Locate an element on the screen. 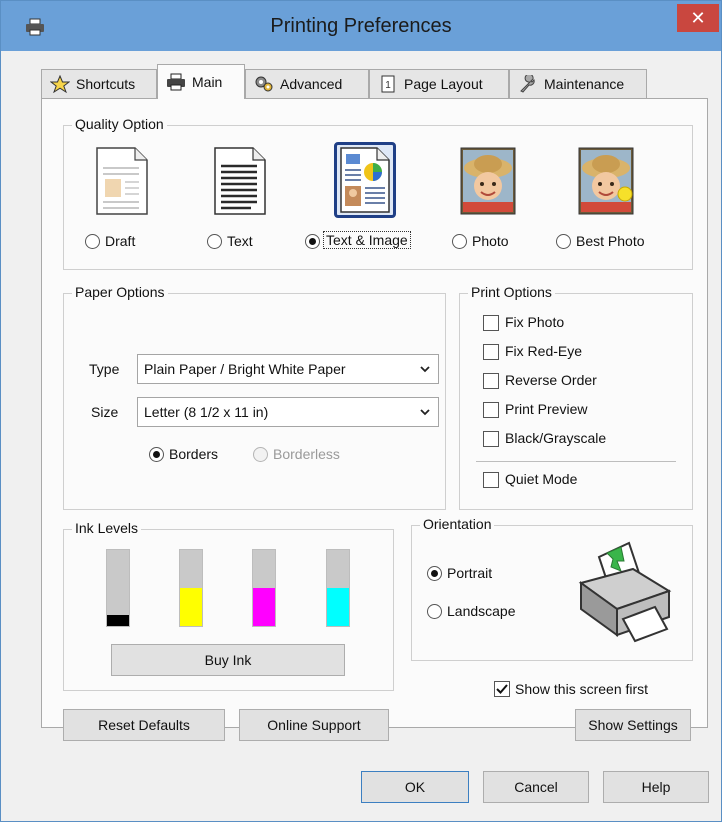 The width and height of the screenshot is (722, 822). text-label: Text is located at coordinates (240, 241).